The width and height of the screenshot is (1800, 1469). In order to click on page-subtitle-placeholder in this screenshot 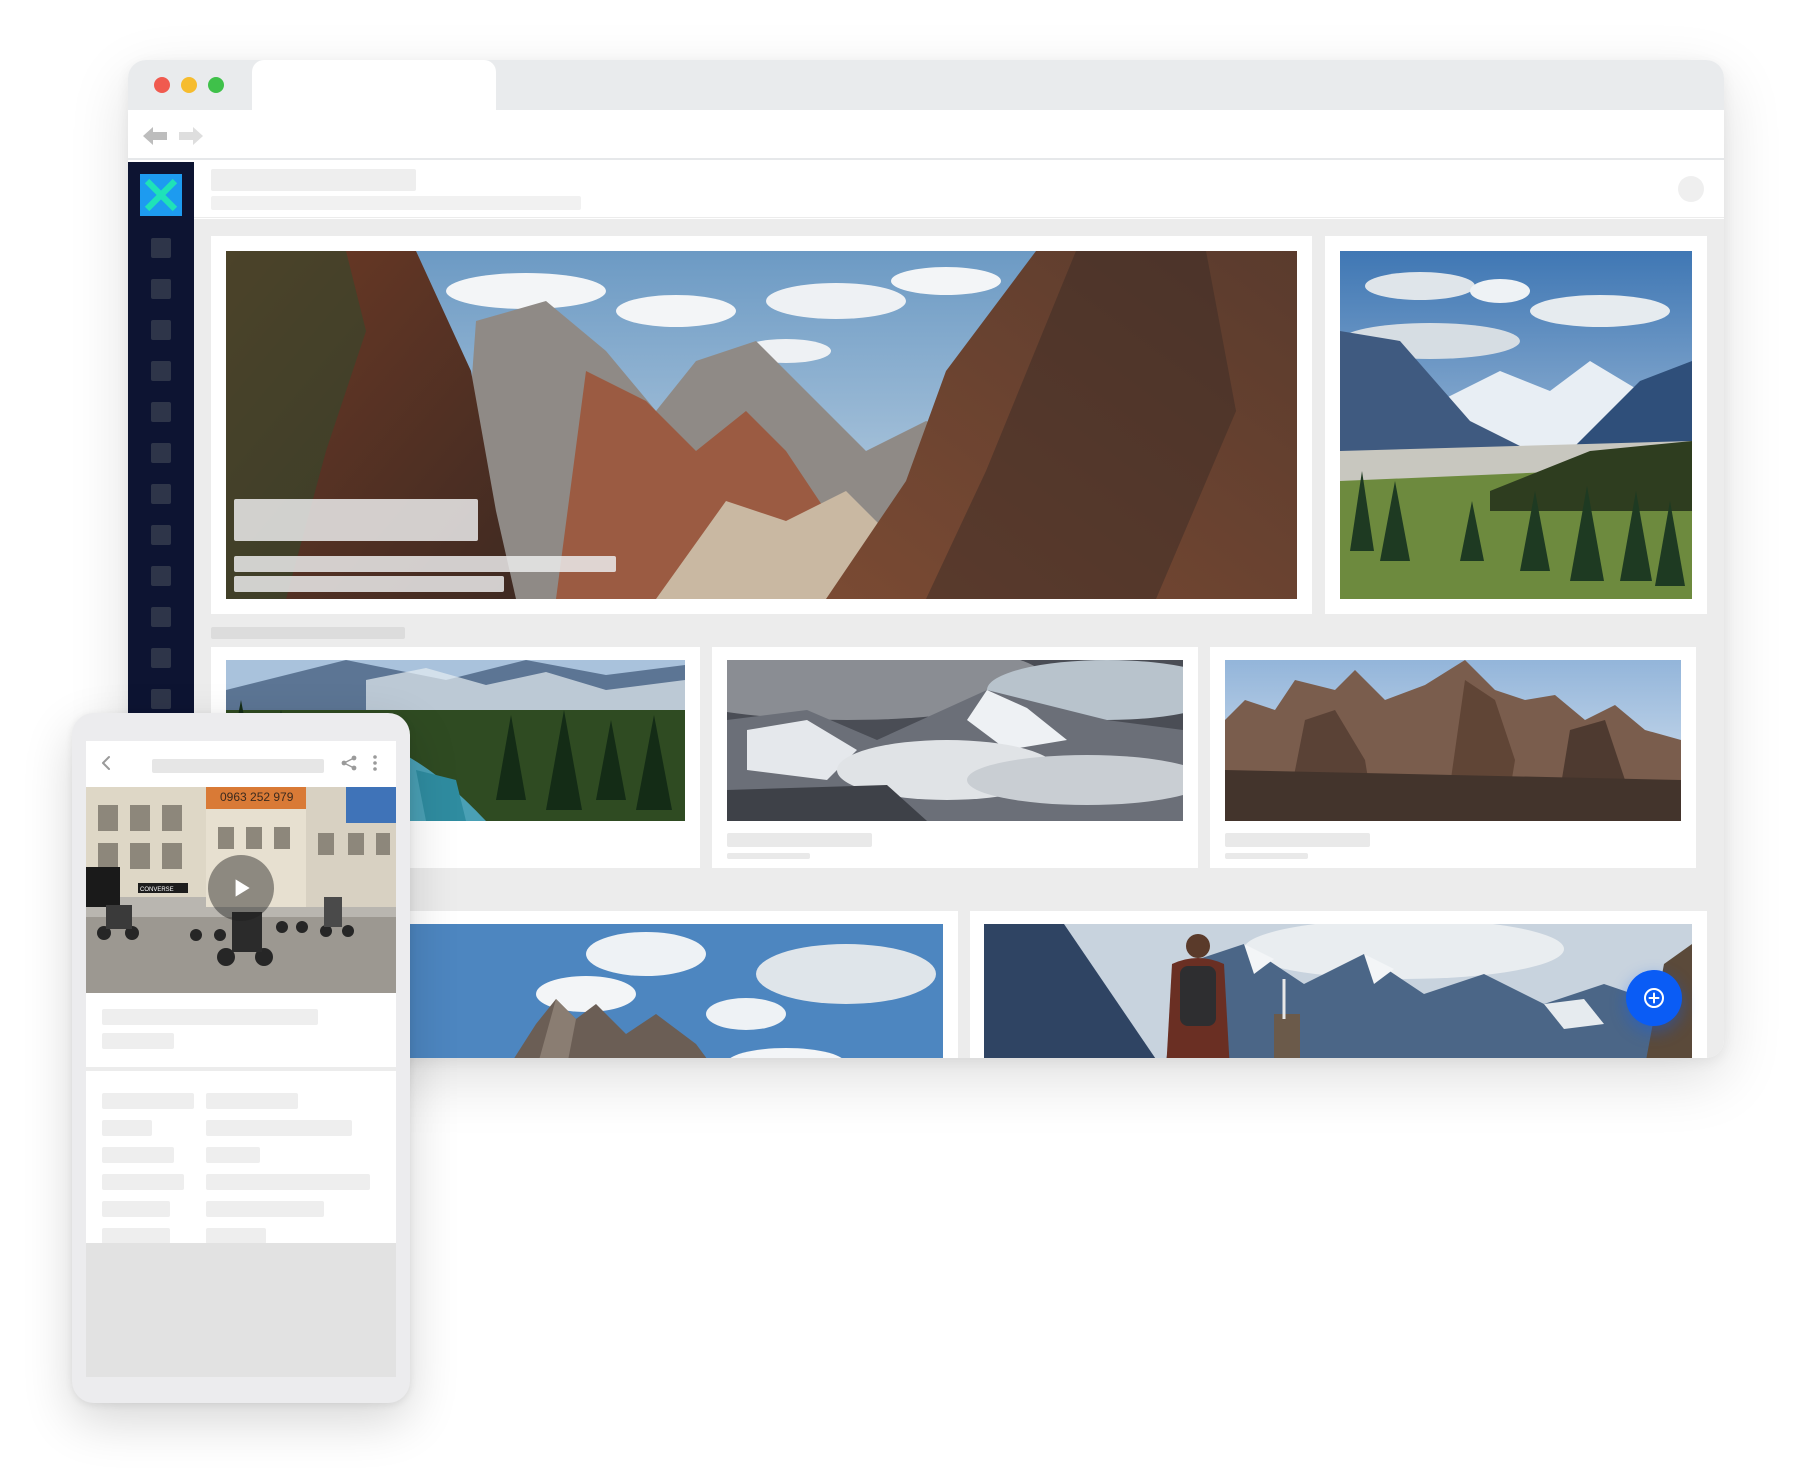, I will do `click(396, 203)`.